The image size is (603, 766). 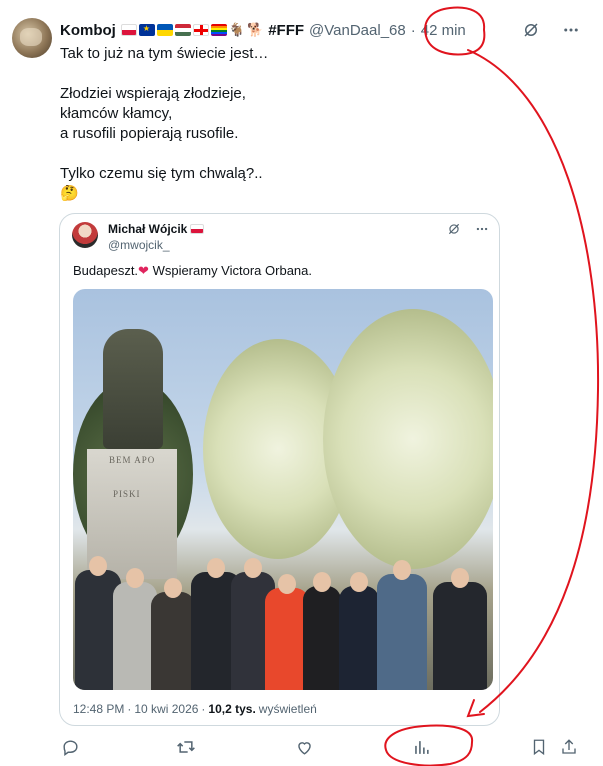 What do you see at coordinates (164, 30) in the screenshot?
I see `ukraine-flag-icon` at bounding box center [164, 30].